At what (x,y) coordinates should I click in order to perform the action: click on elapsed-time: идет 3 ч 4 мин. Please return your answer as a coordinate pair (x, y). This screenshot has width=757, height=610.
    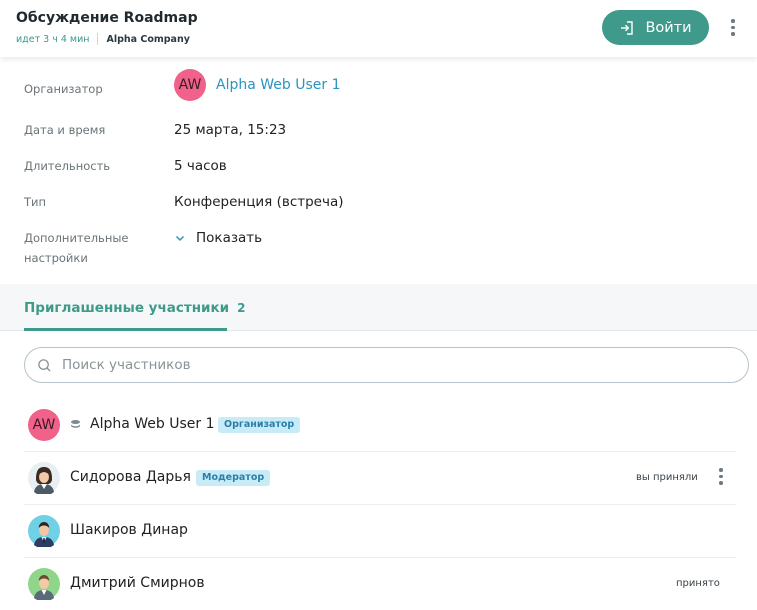
    Looking at the image, I should click on (53, 39).